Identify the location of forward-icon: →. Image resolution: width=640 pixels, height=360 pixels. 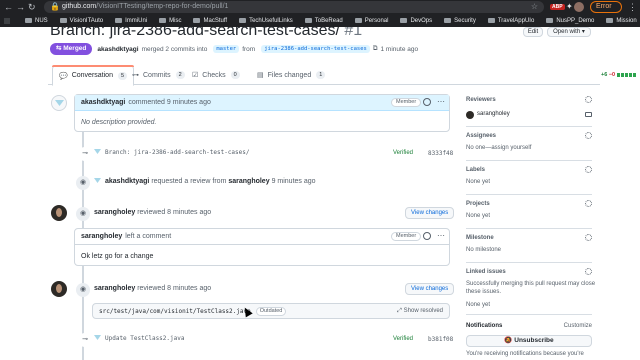
(20, 7).